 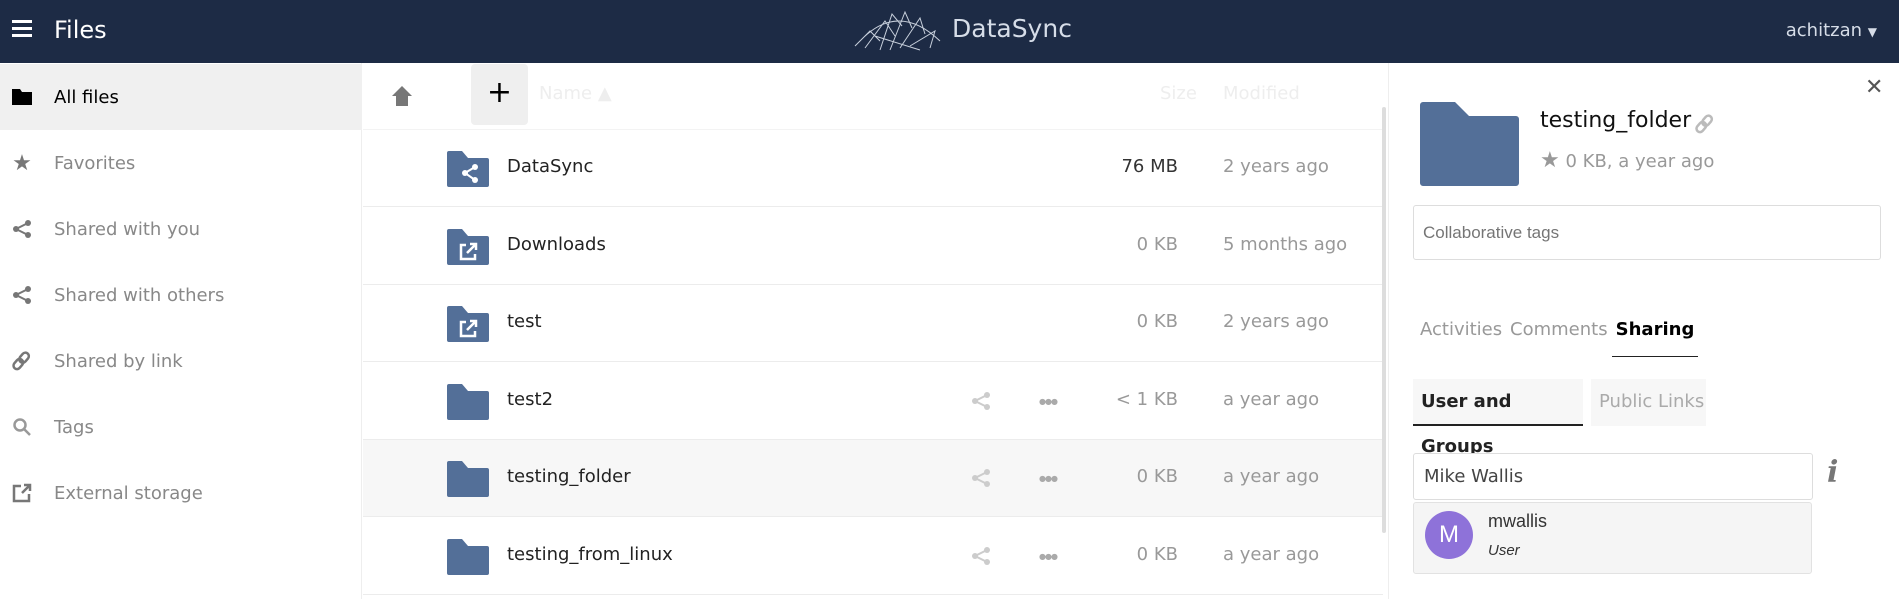 What do you see at coordinates (1616, 120) in the screenshot?
I see `details-title: testing_folder` at bounding box center [1616, 120].